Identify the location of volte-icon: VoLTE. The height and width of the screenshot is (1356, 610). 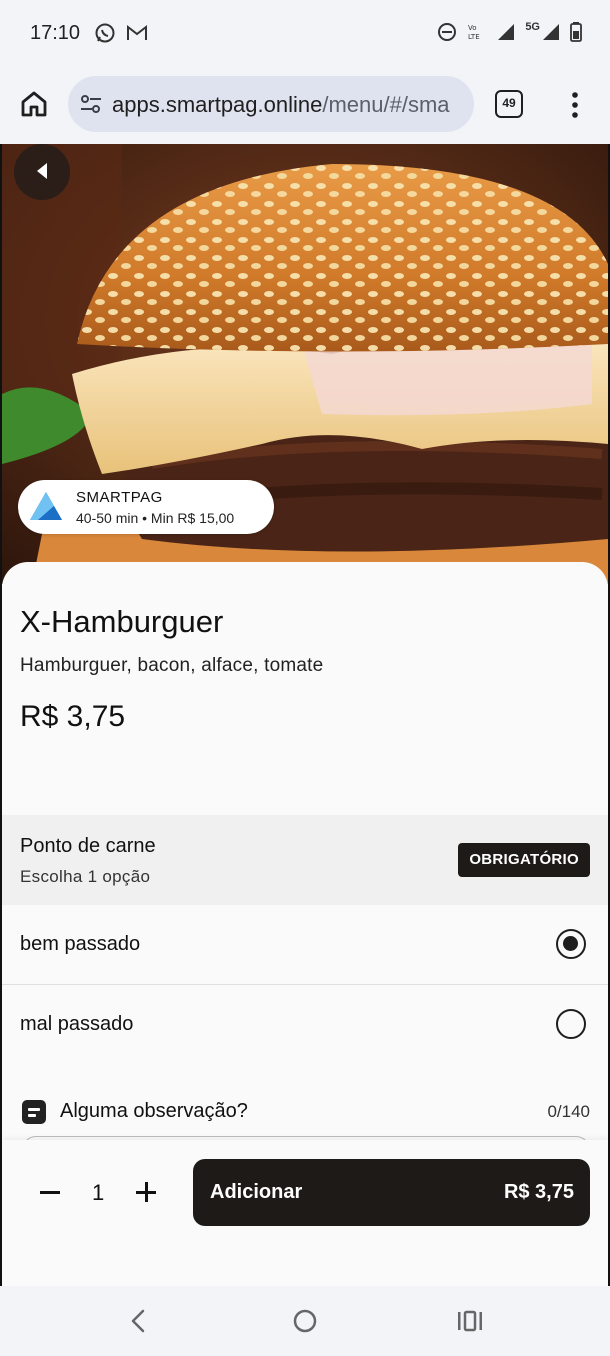
(474, 32).